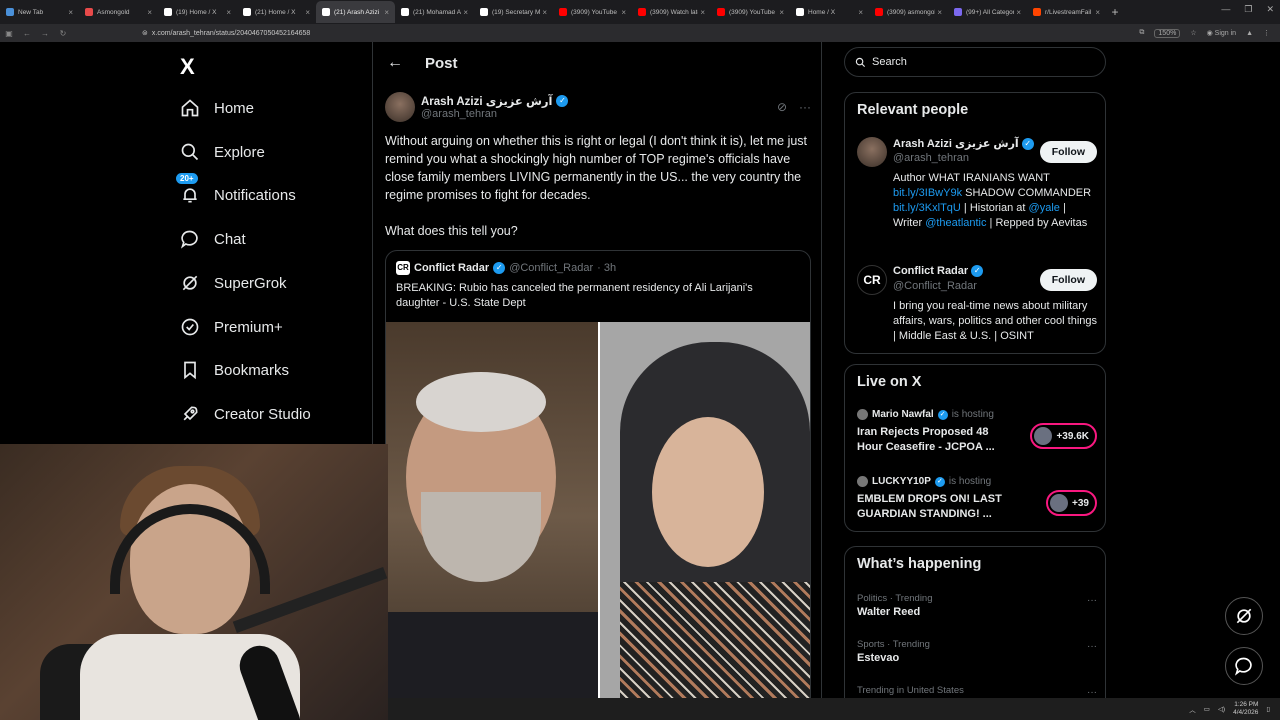 The image size is (1280, 720). What do you see at coordinates (908, 12) in the screenshot?
I see `browser-tab: (3909) asmongold ×` at bounding box center [908, 12].